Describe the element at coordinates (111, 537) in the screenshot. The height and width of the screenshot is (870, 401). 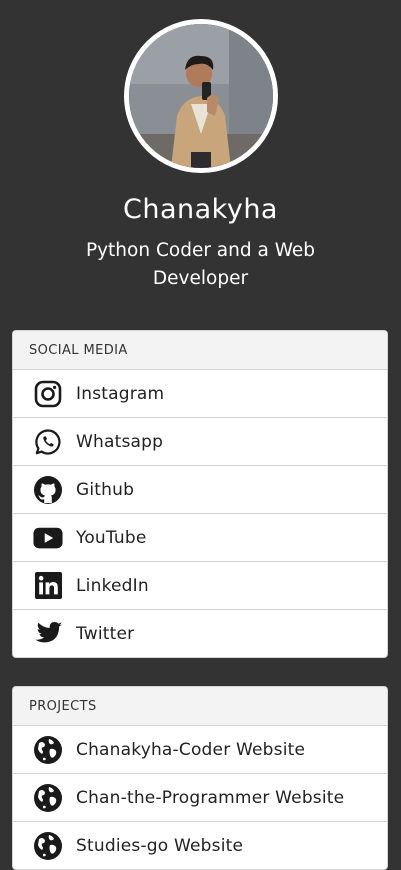
I see `social-link-label: YouTube` at that location.